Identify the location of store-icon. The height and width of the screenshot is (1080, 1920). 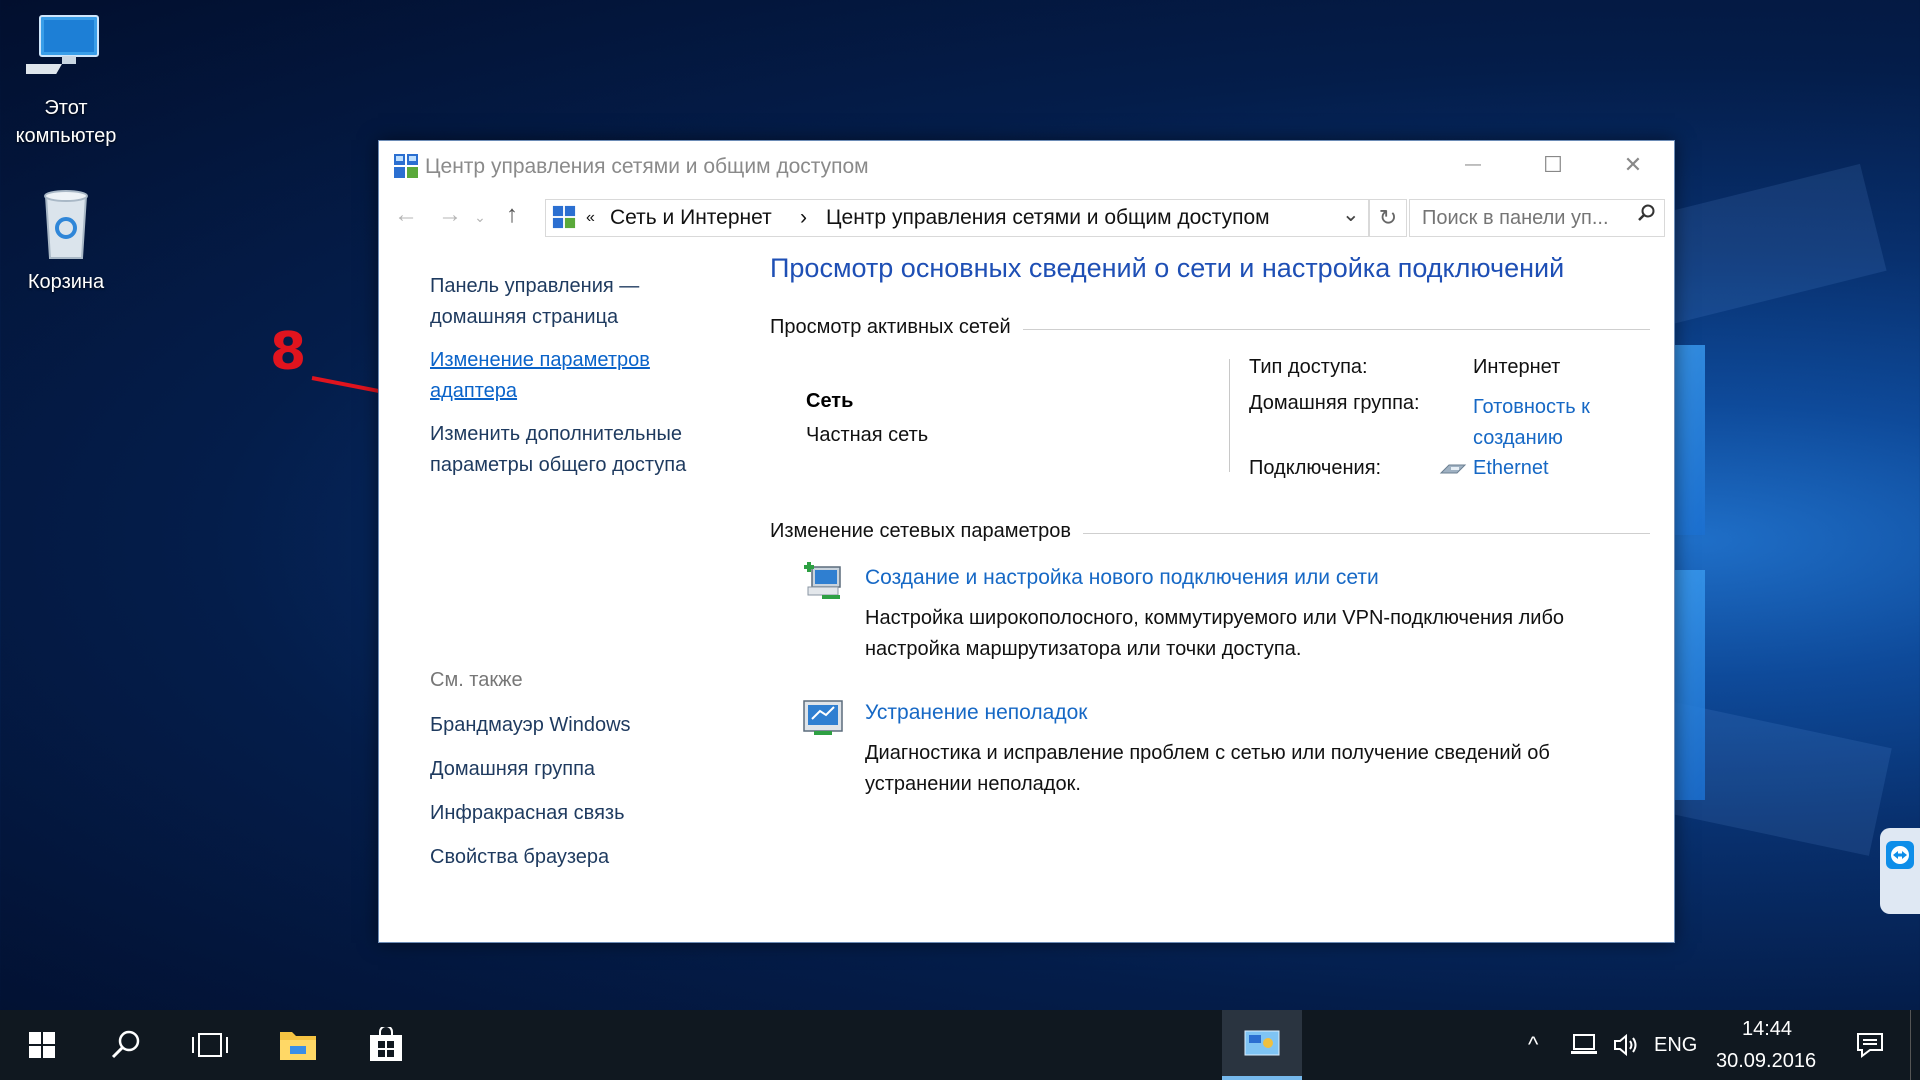
(386, 1044).